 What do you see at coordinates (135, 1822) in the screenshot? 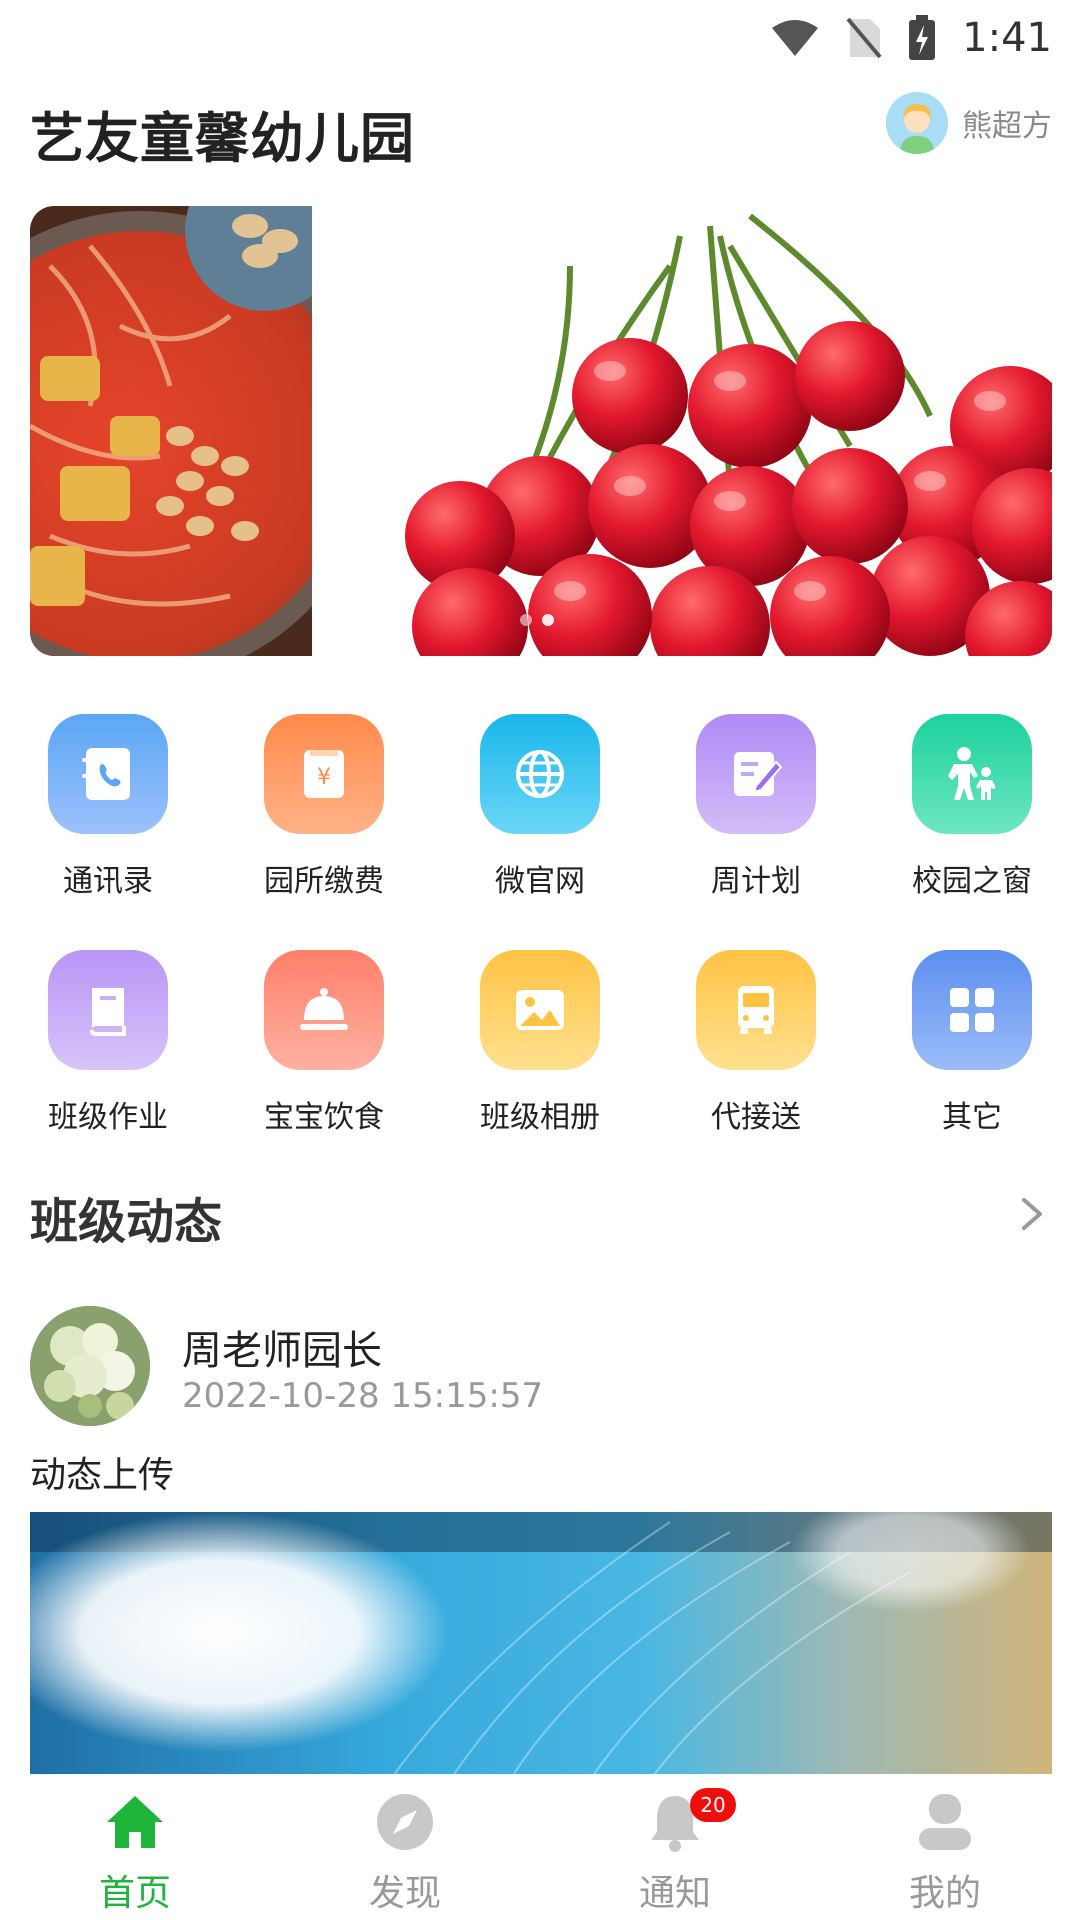
I see `home-icon` at bounding box center [135, 1822].